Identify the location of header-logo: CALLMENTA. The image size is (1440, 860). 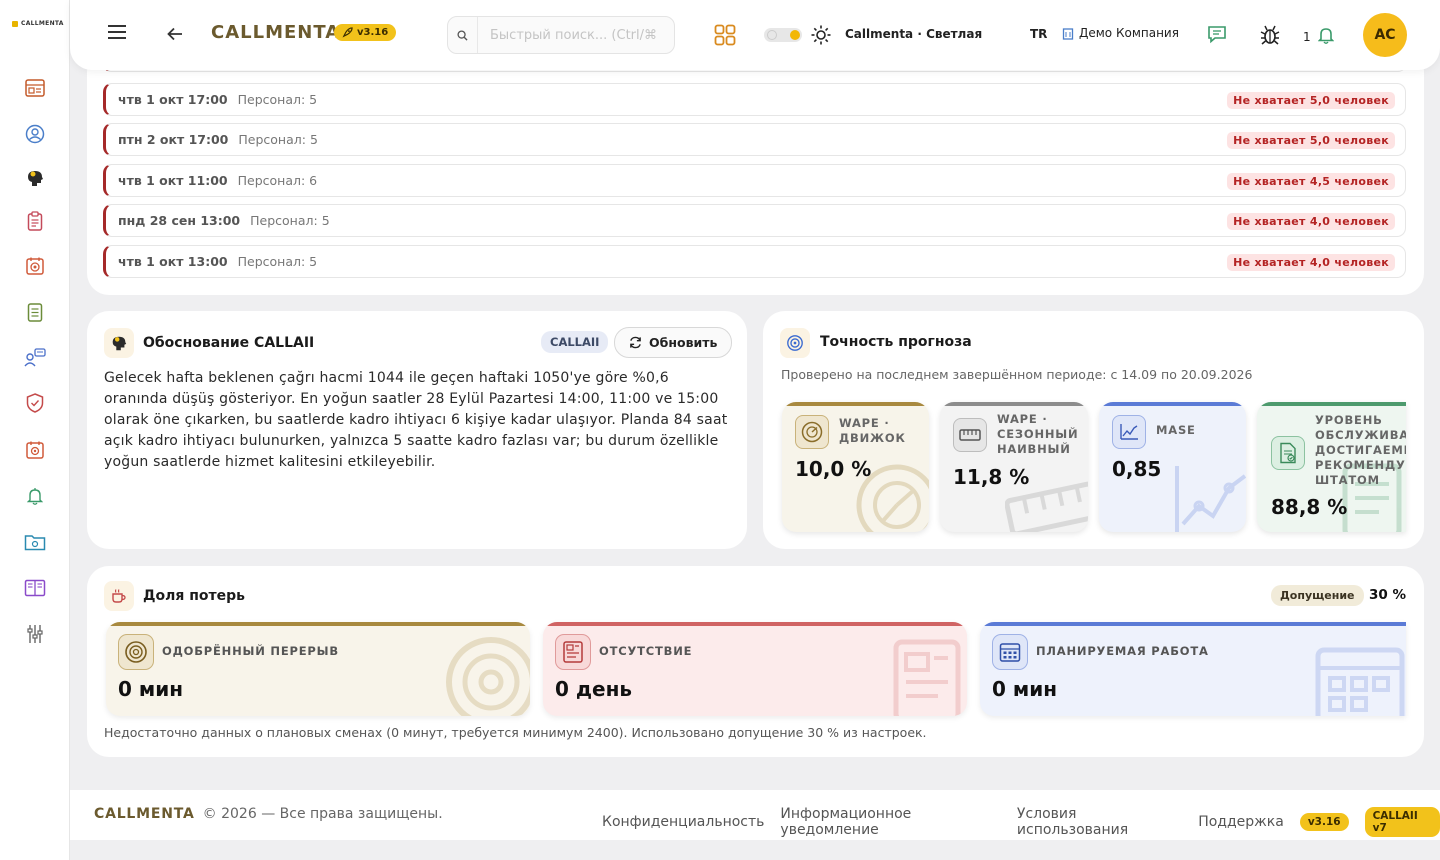
(275, 32).